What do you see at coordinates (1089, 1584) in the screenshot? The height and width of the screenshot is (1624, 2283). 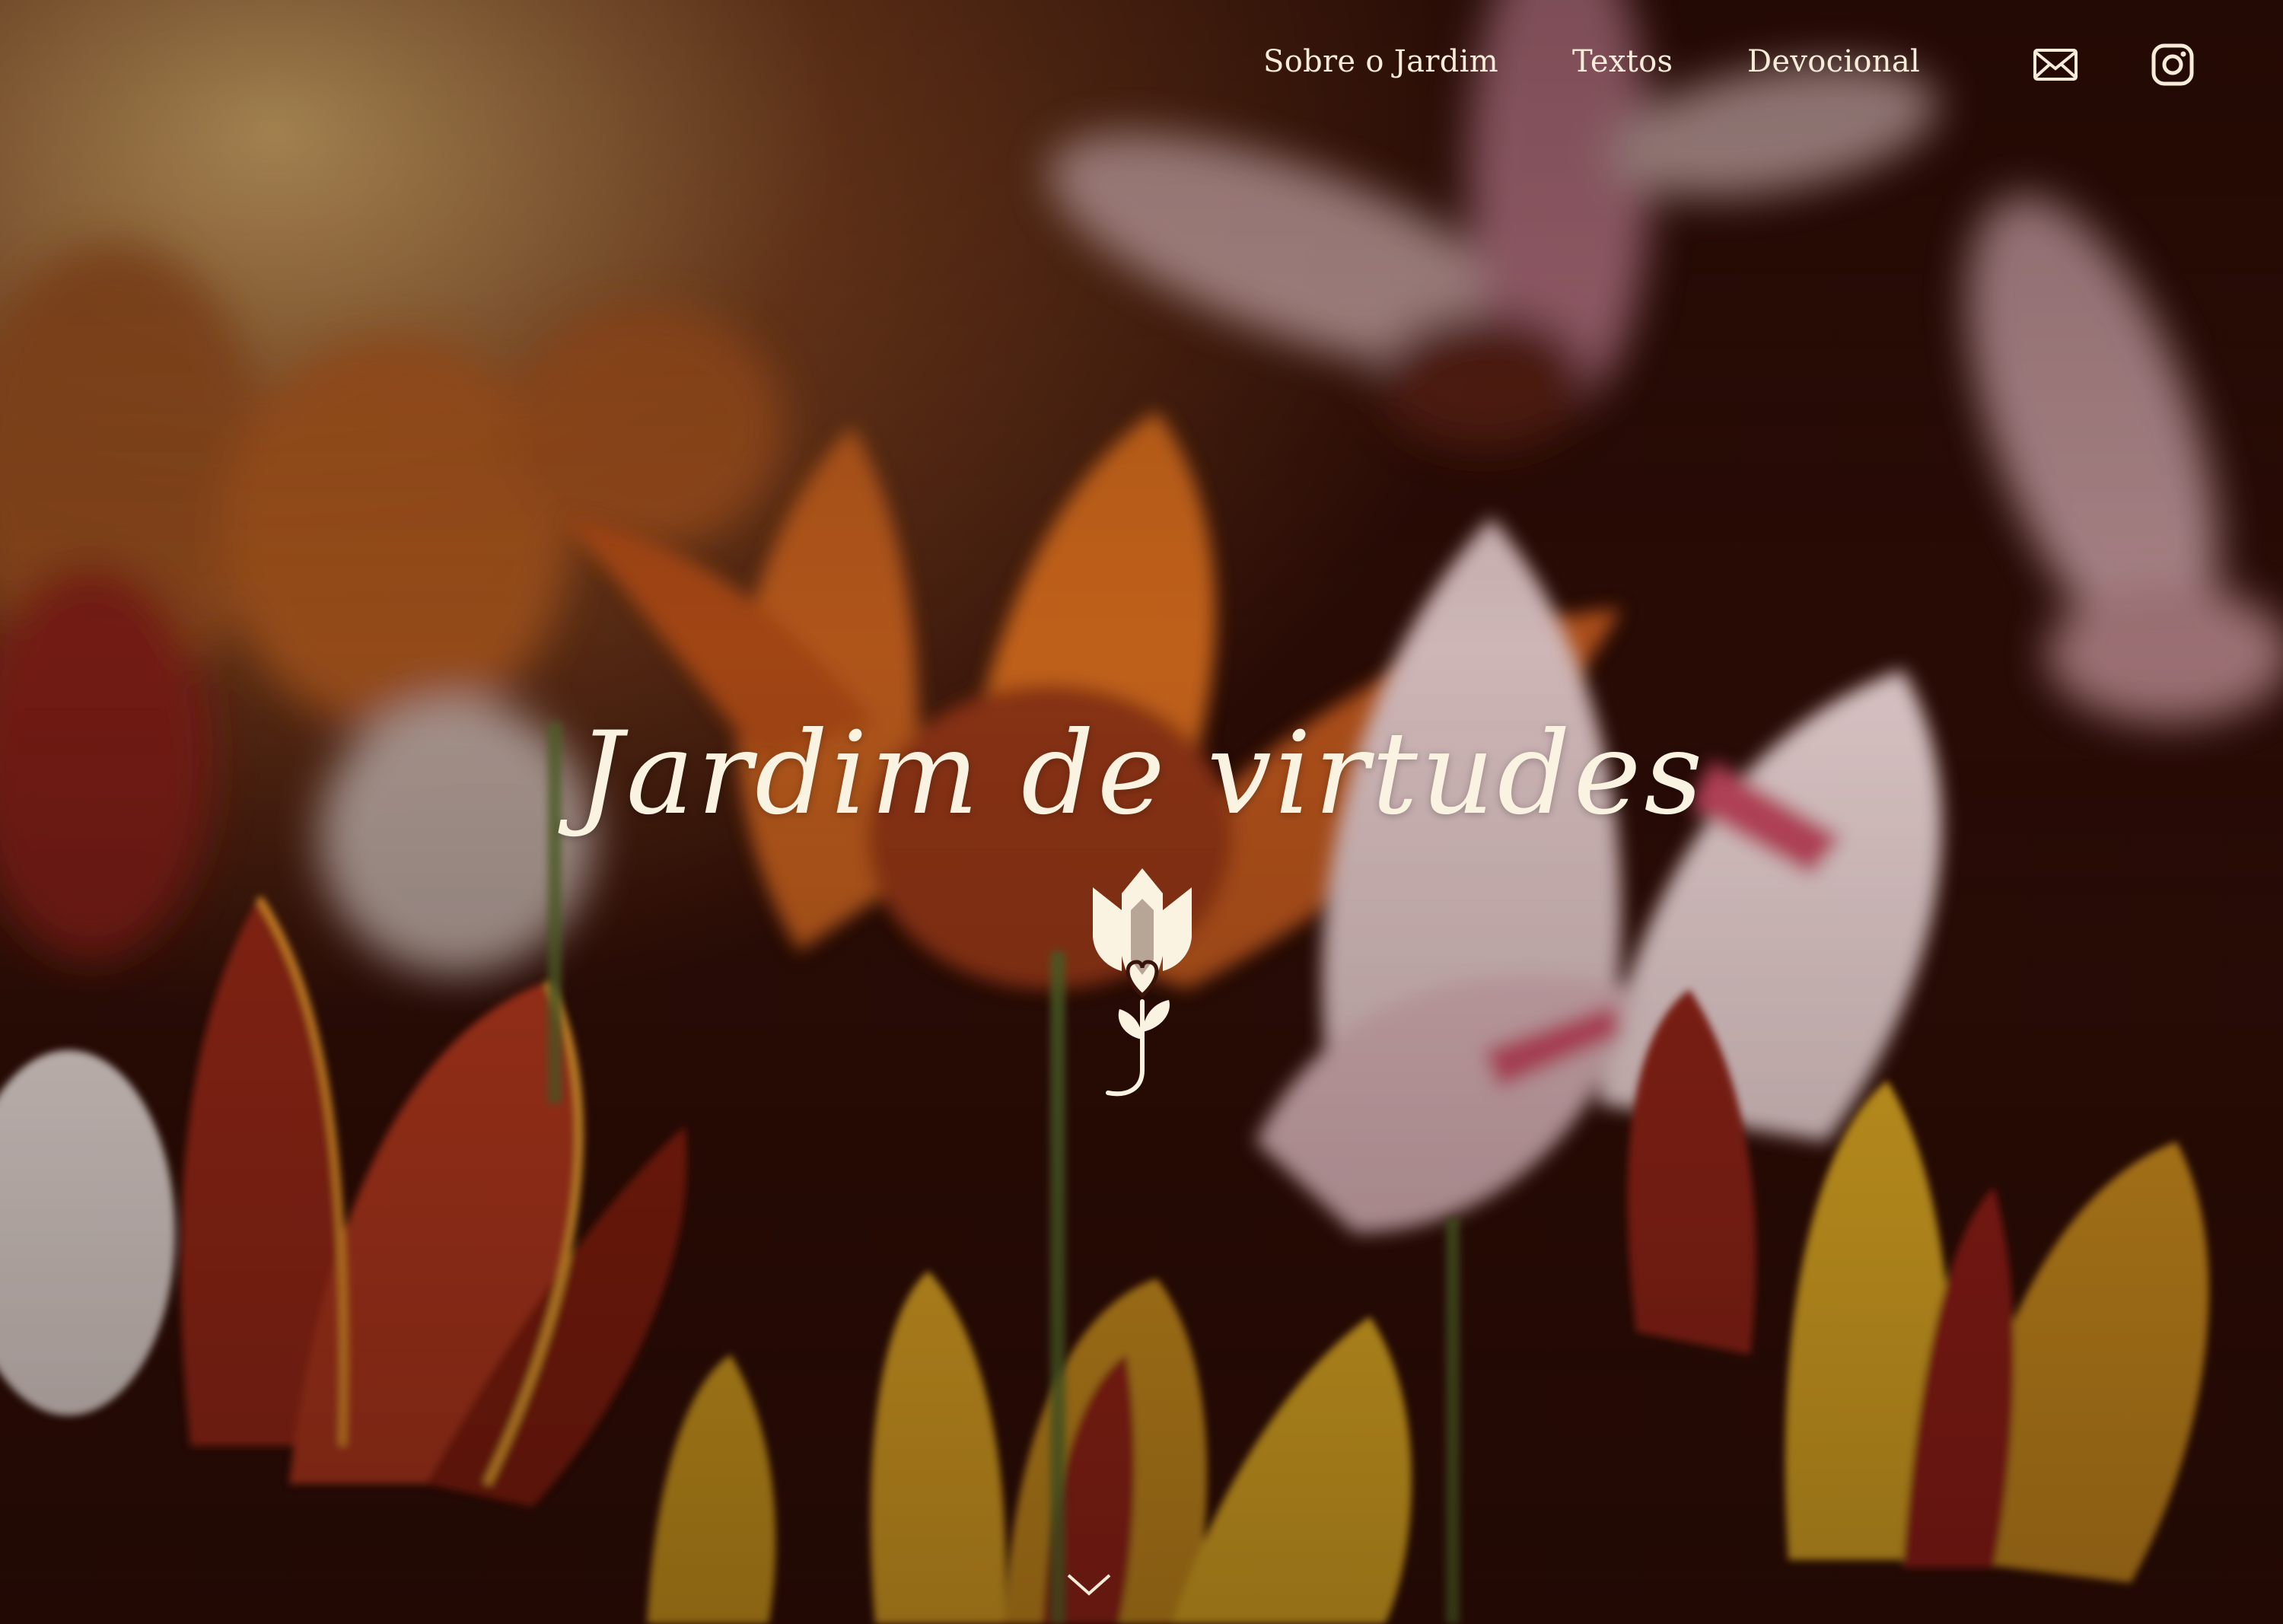 I see `chevron-down-icon` at bounding box center [1089, 1584].